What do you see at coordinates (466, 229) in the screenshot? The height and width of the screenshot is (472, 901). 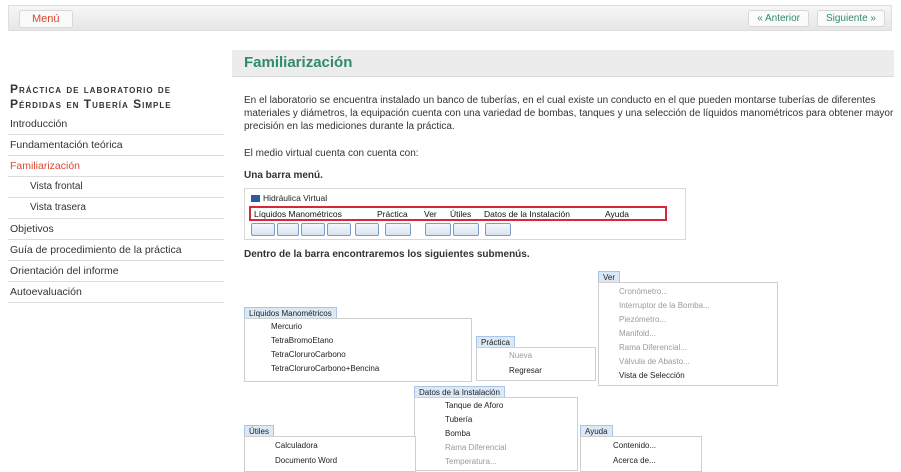 I see `tool-word-icon` at bounding box center [466, 229].